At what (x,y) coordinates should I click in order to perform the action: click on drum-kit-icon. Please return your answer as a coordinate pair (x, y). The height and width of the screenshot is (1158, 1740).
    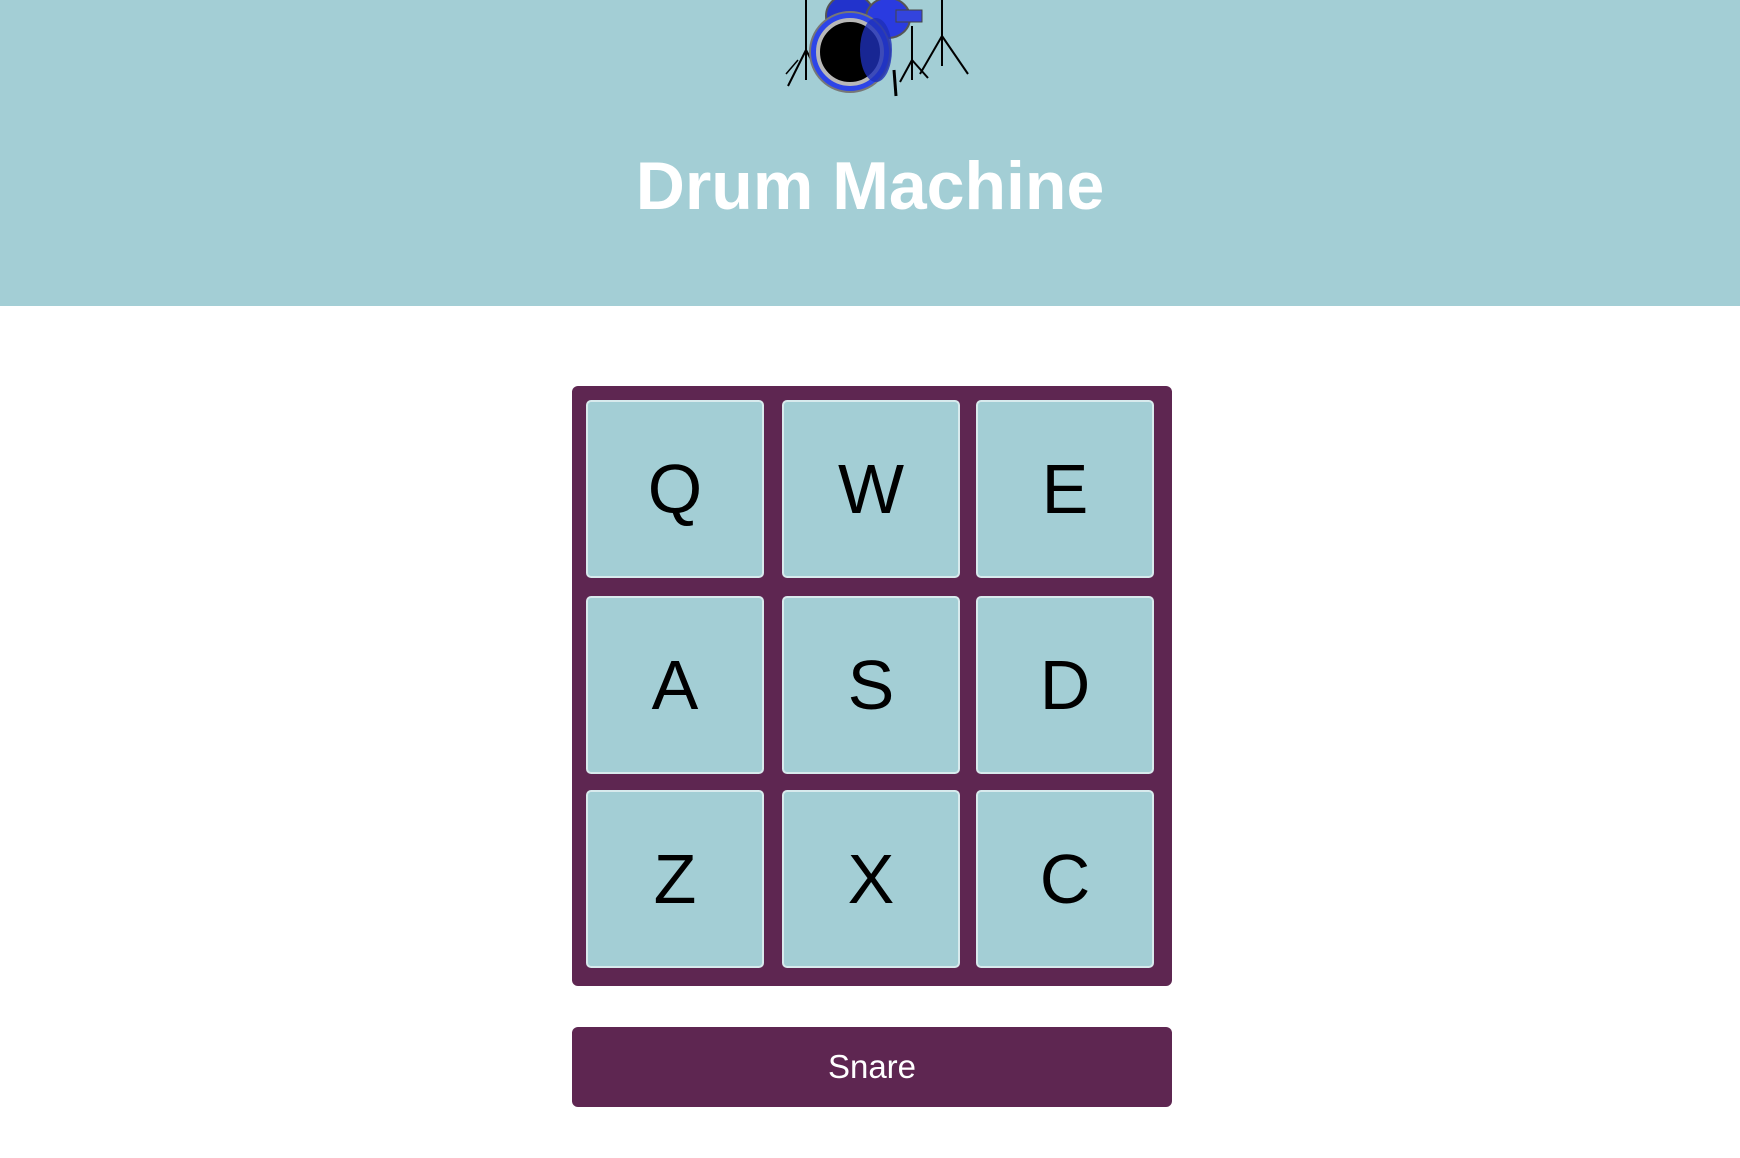
    Looking at the image, I should click on (877, 48).